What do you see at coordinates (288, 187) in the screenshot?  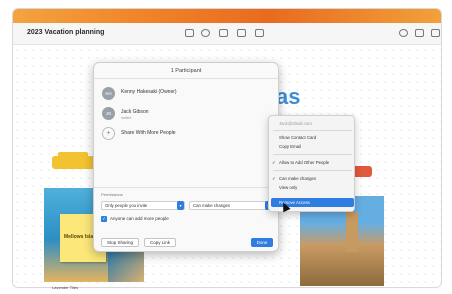 I see `menu-item-label: View only` at bounding box center [288, 187].